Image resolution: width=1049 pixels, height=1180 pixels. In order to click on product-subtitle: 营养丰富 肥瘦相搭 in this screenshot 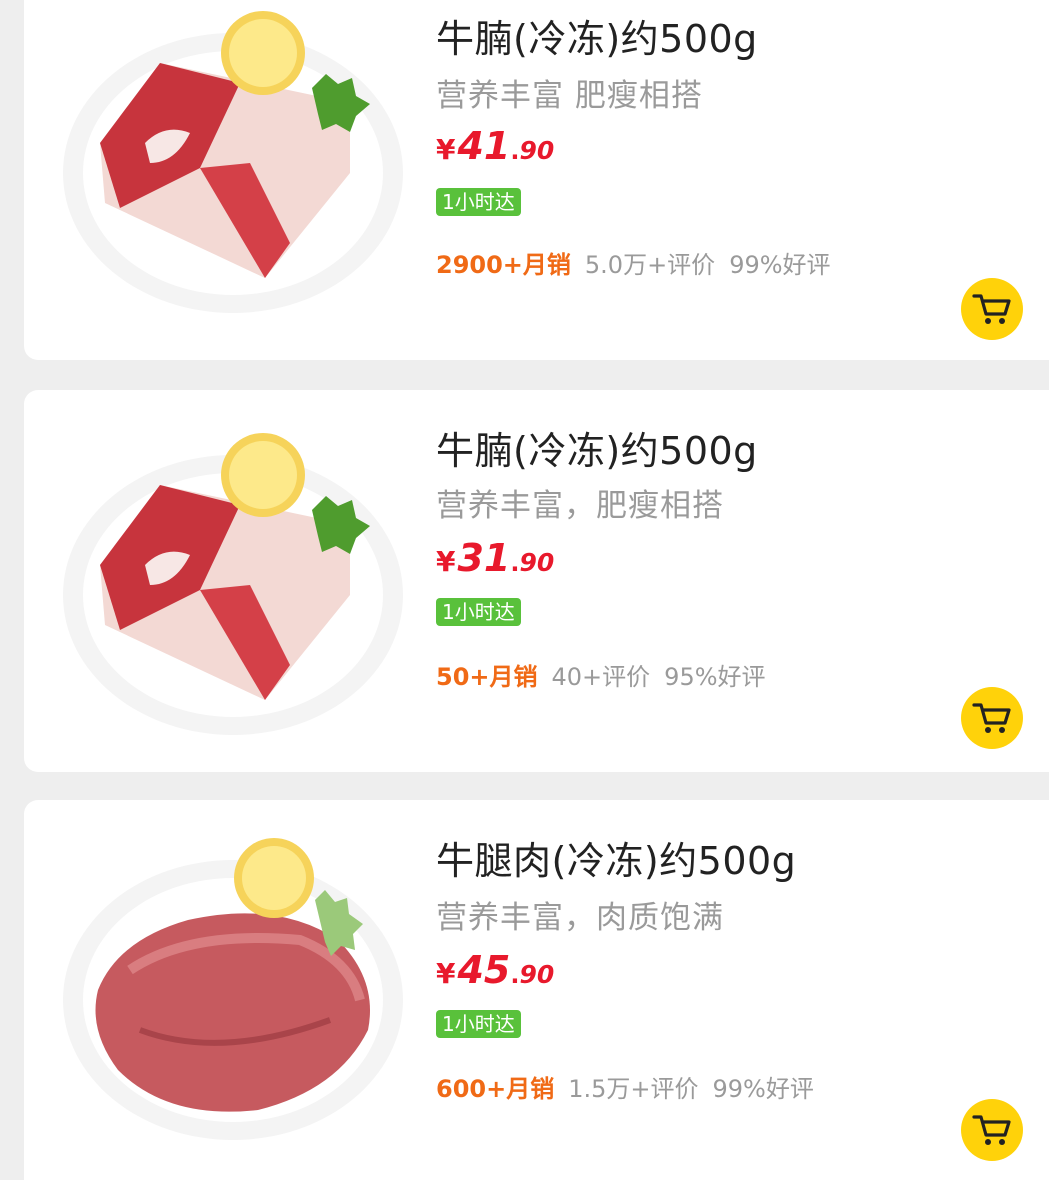, I will do `click(569, 96)`.